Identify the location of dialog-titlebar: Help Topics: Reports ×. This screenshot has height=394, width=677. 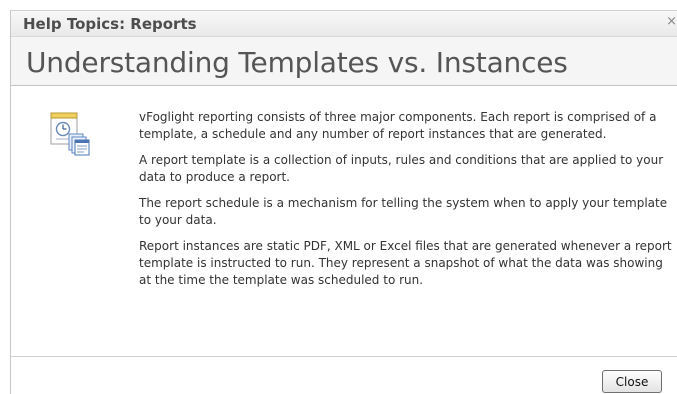
(344, 23).